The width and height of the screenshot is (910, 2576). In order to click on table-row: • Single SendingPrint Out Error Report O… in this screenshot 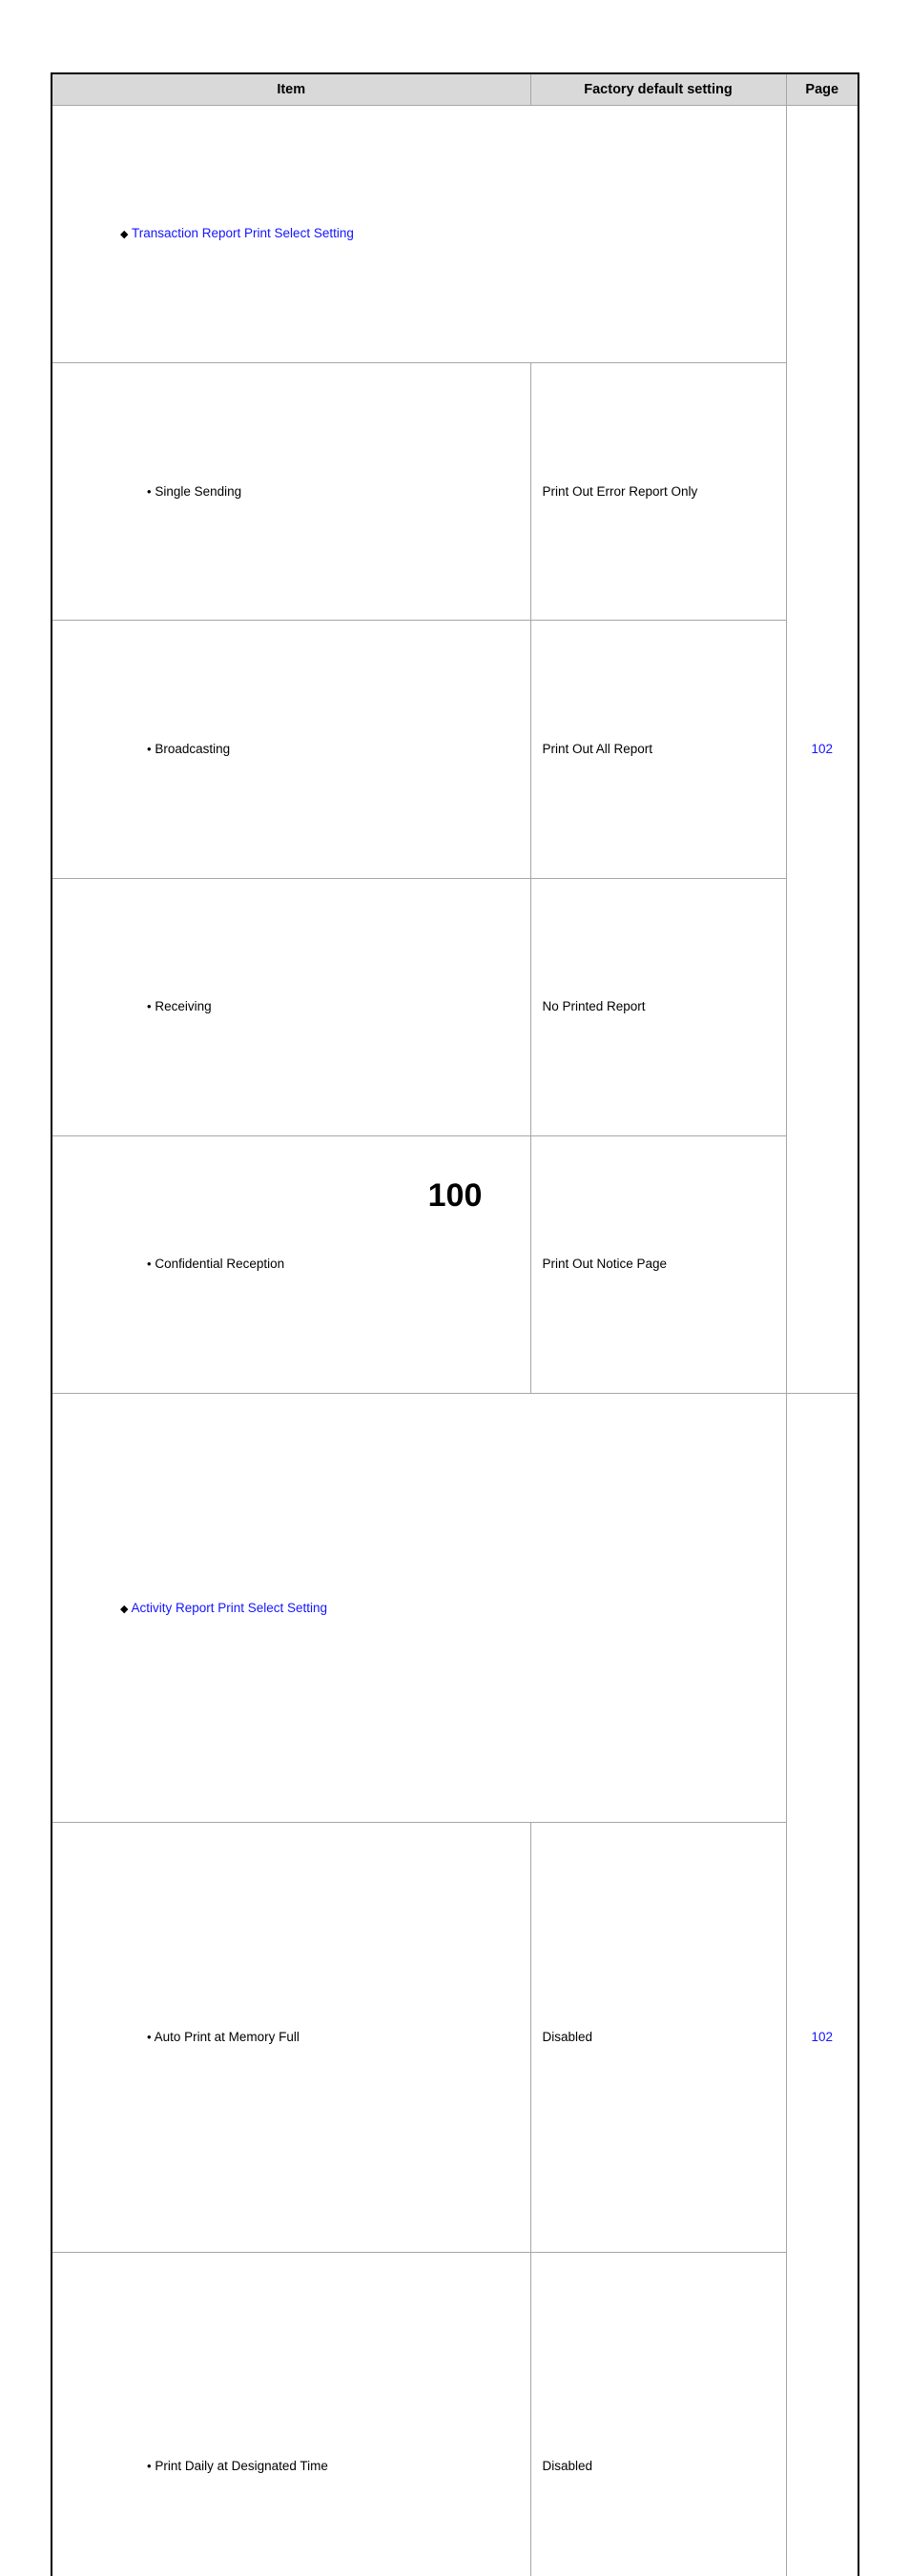, I will do `click(455, 492)`.